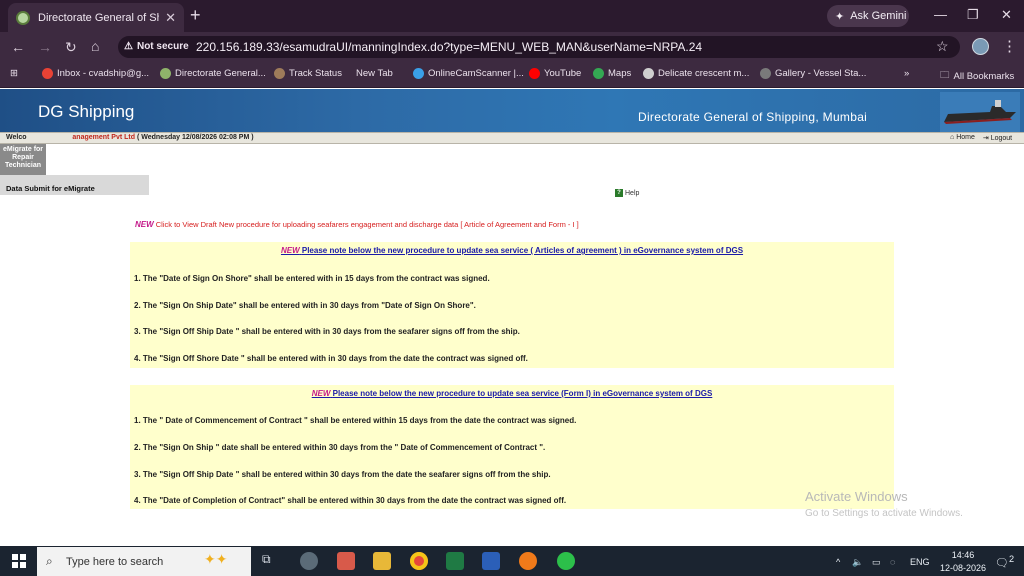  Describe the element at coordinates (86, 111) in the screenshot. I see `site-title: DG Shipping` at that location.